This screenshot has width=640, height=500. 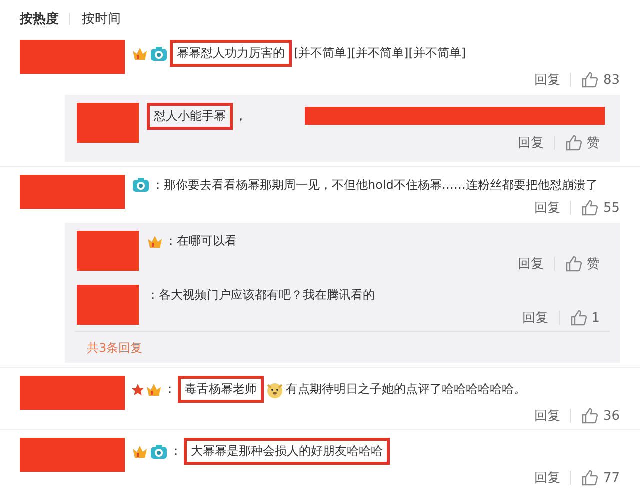 What do you see at coordinates (380, 53) in the screenshot?
I see `comment-text: [并不简单][并不简单][并不简单]` at bounding box center [380, 53].